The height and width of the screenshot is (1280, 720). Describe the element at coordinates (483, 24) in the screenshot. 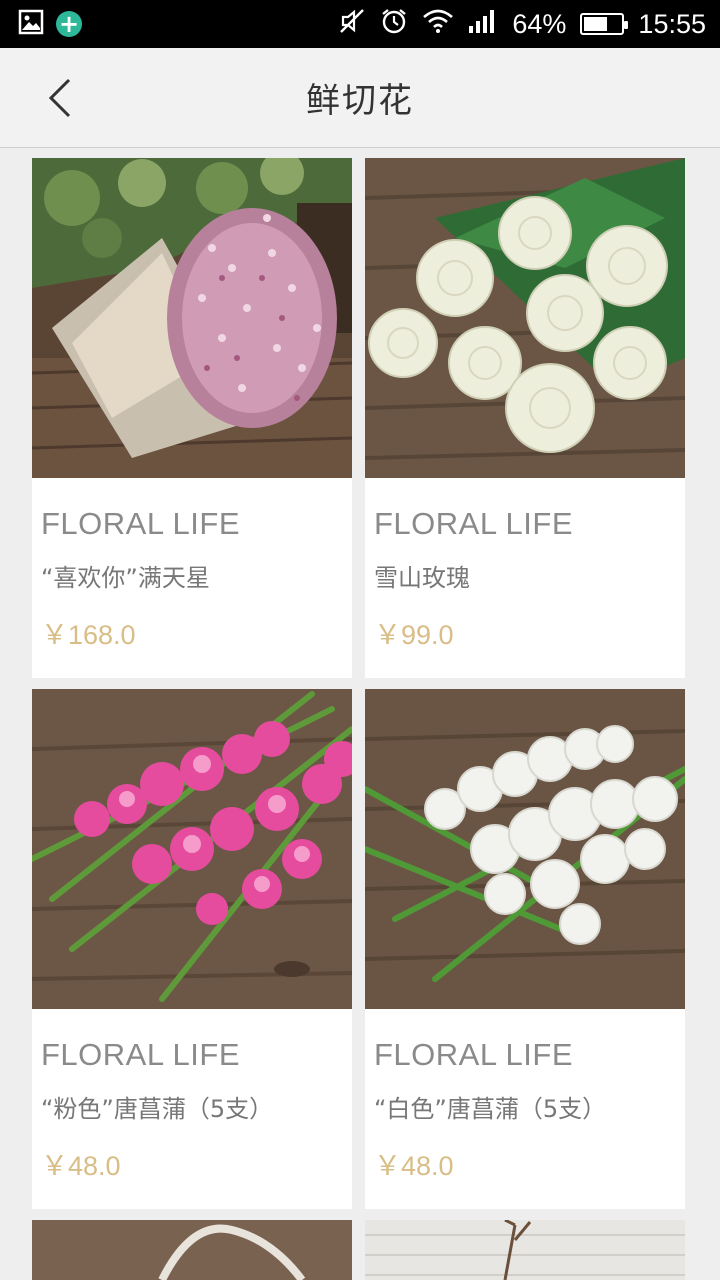

I see `signal-icon` at that location.